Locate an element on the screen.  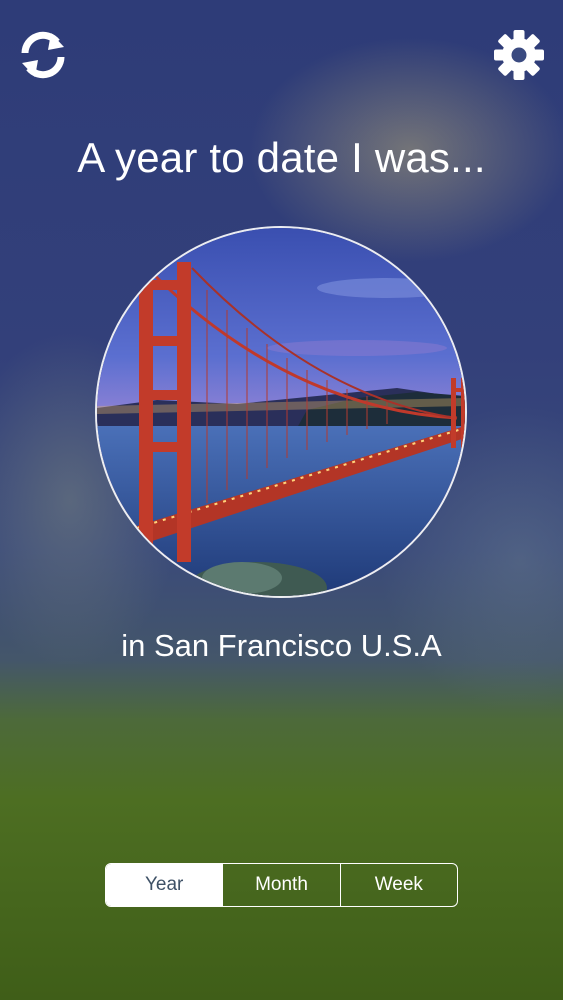
settings-button is located at coordinates (519, 55).